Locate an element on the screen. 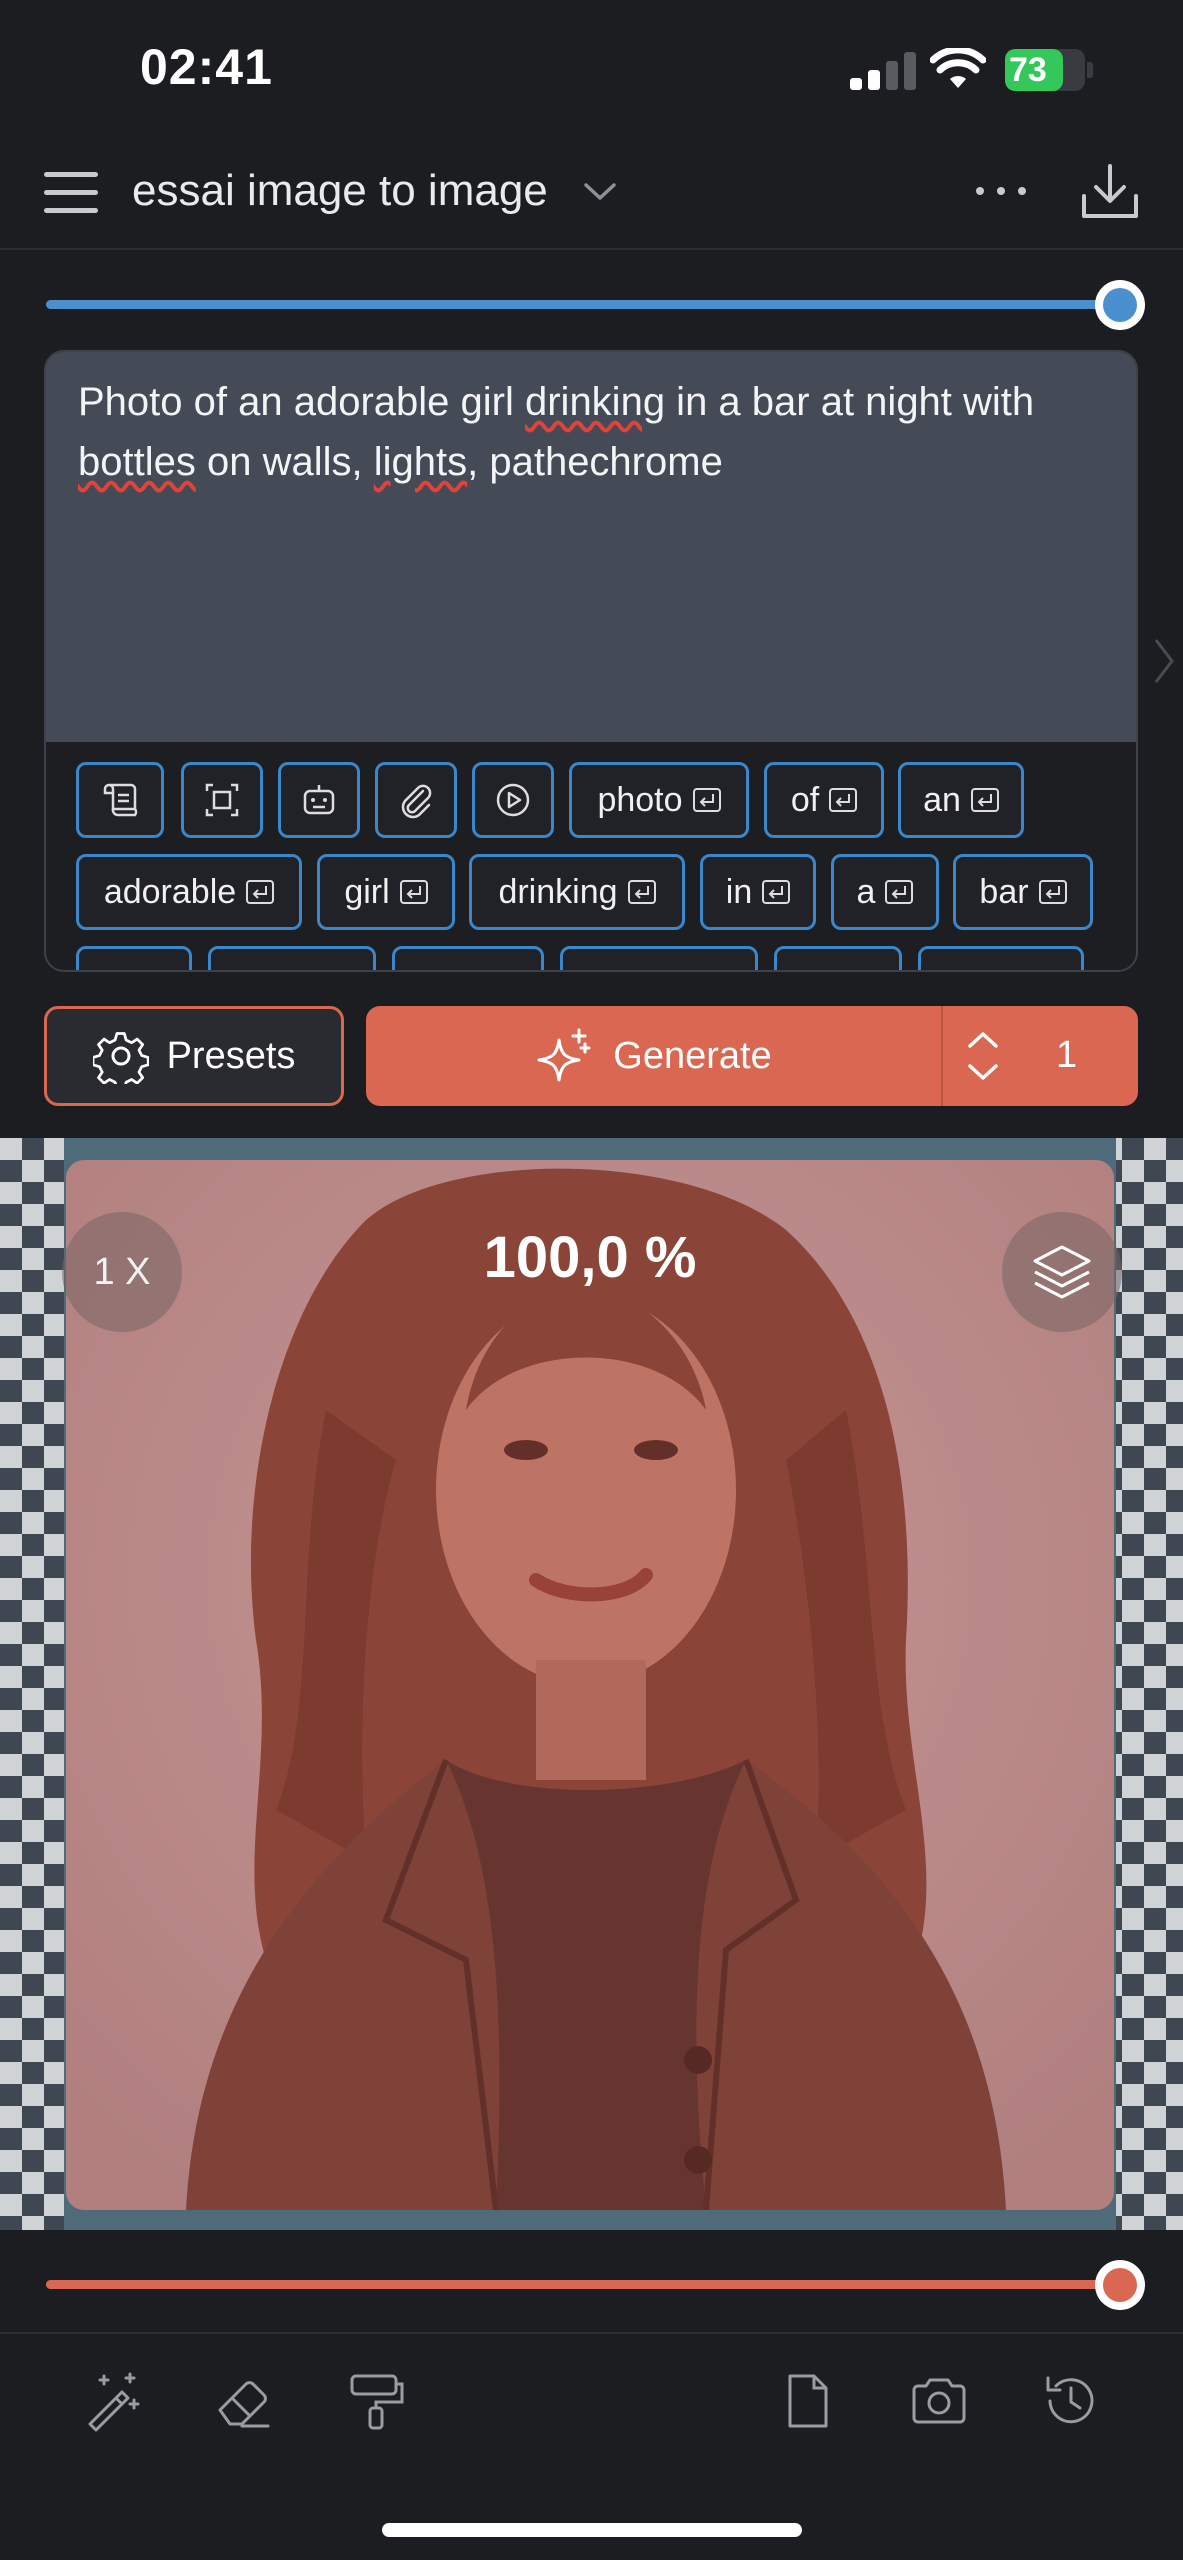 Image resolution: width=1183 pixels, height=2560 pixels. select-frame-button is located at coordinates (222, 800).